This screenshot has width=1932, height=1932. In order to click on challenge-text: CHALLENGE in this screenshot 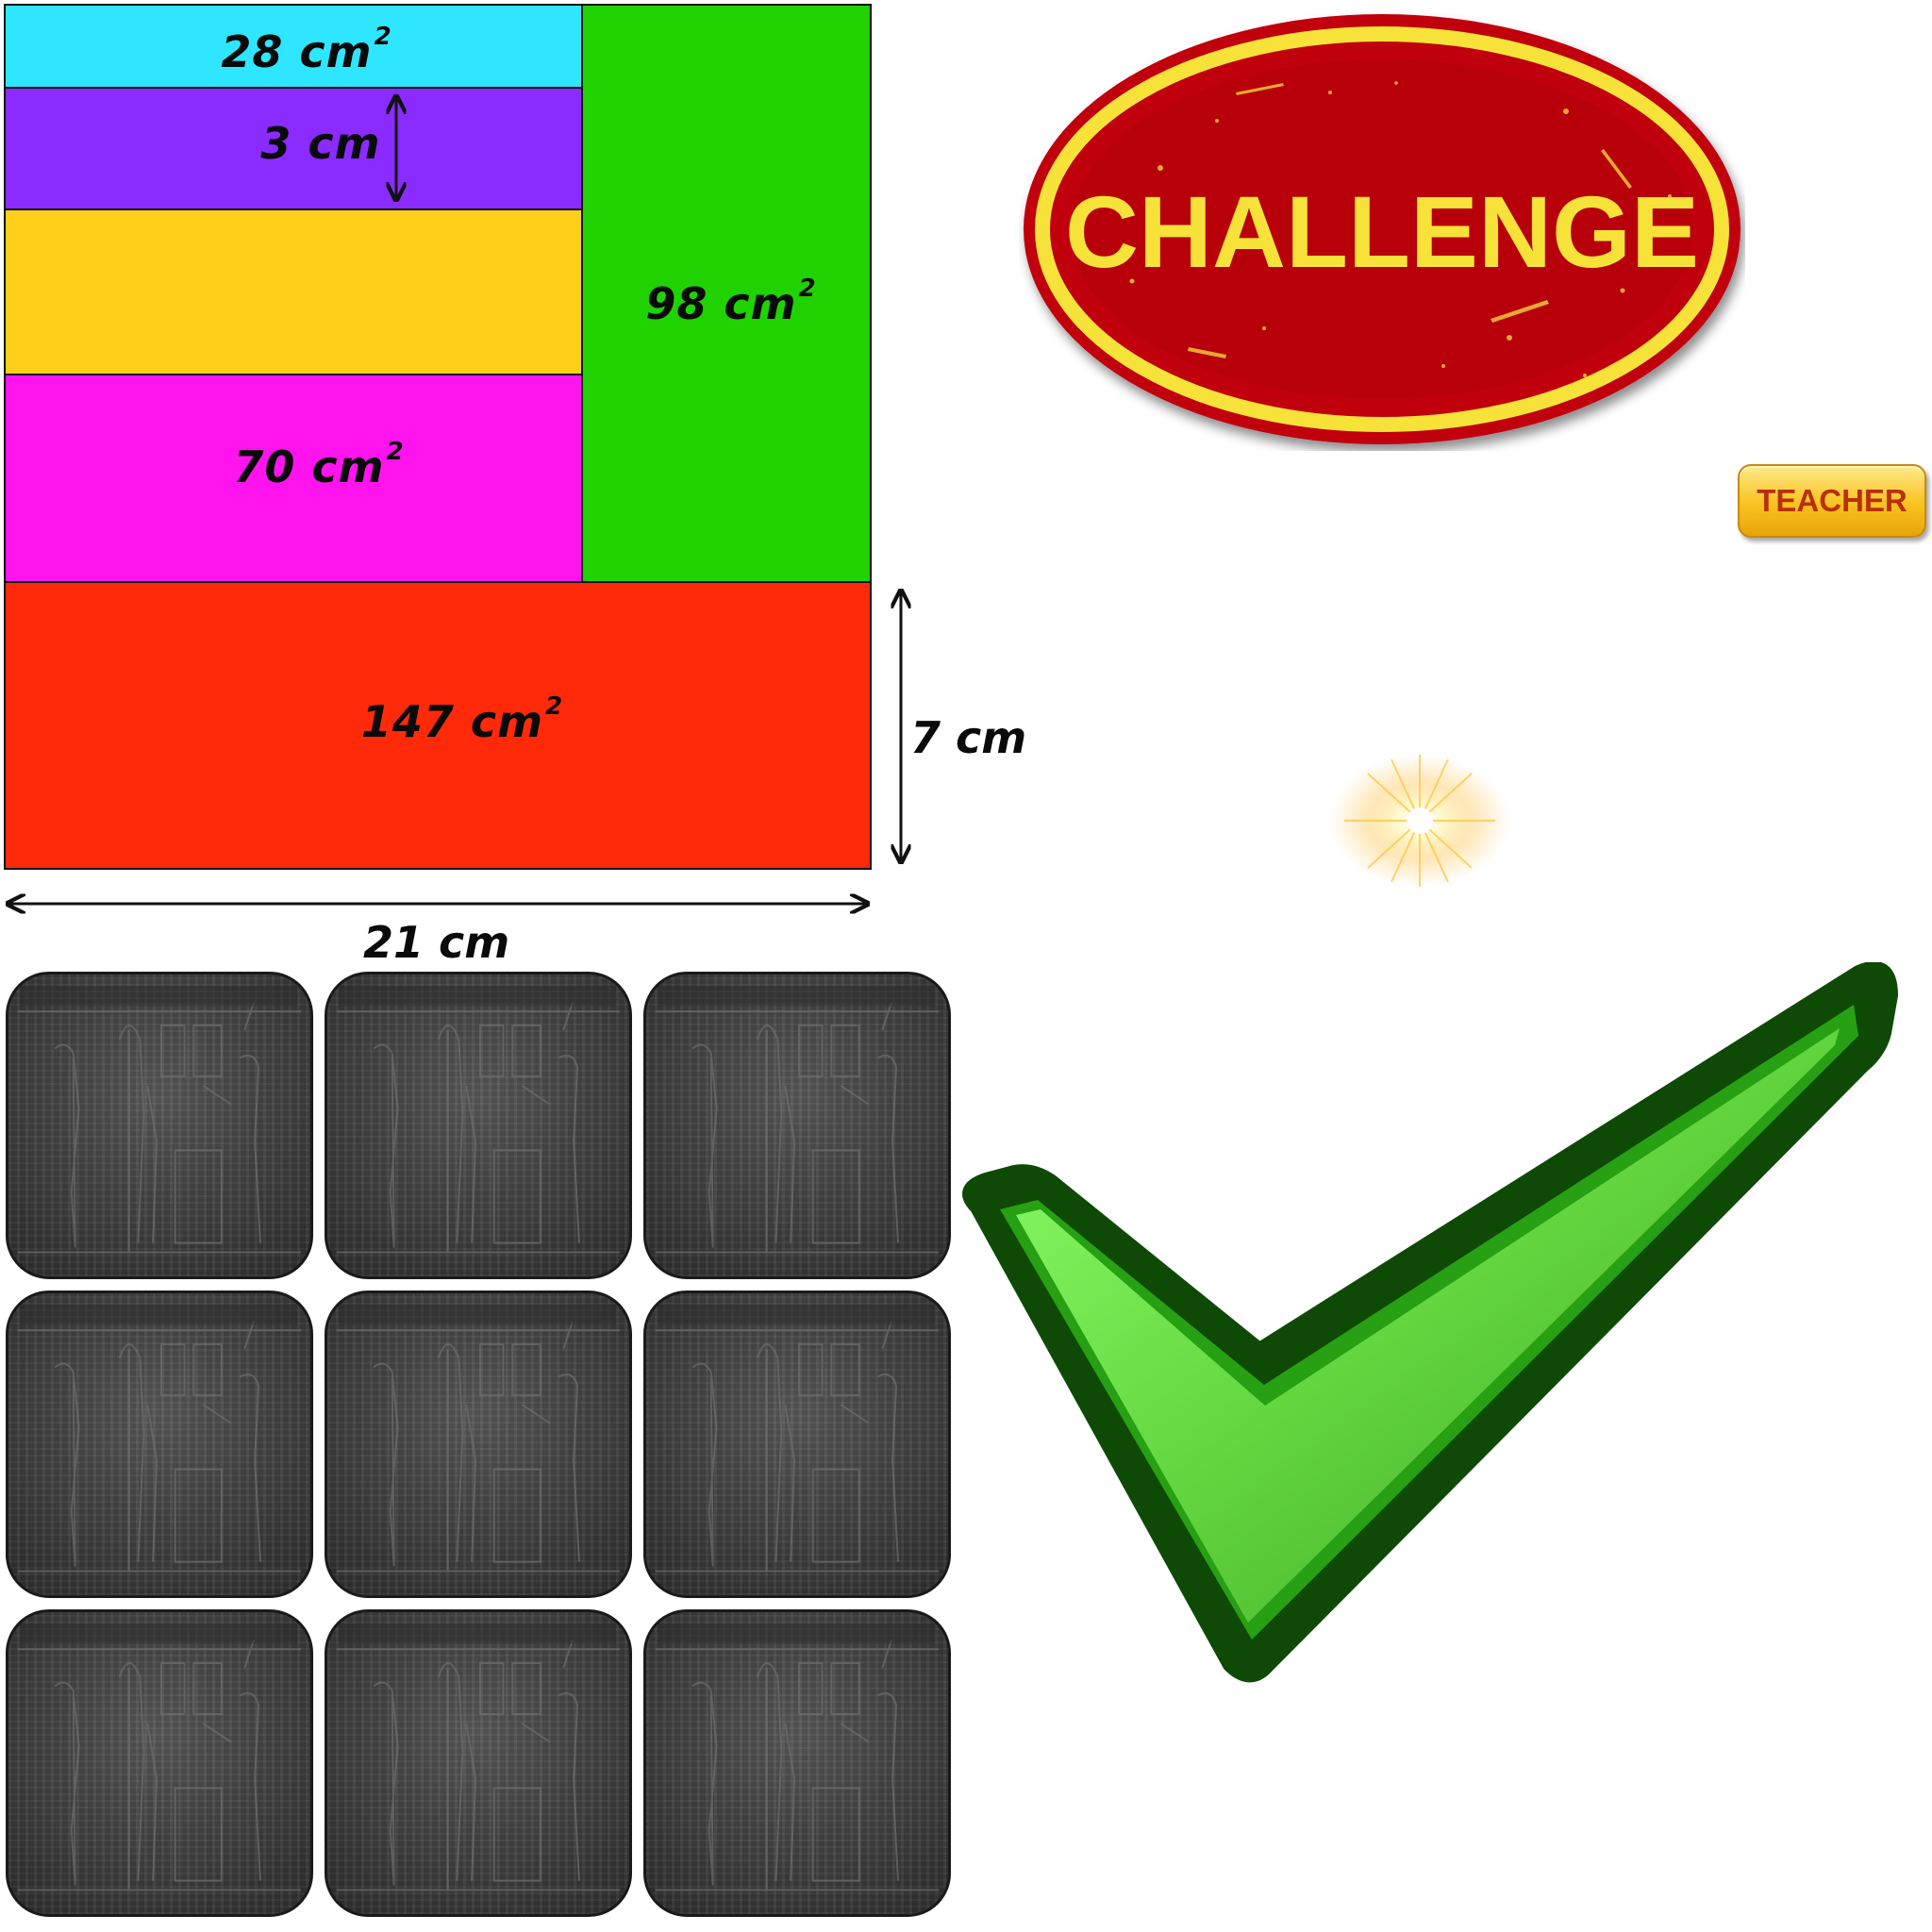, I will do `click(1382, 232)`.